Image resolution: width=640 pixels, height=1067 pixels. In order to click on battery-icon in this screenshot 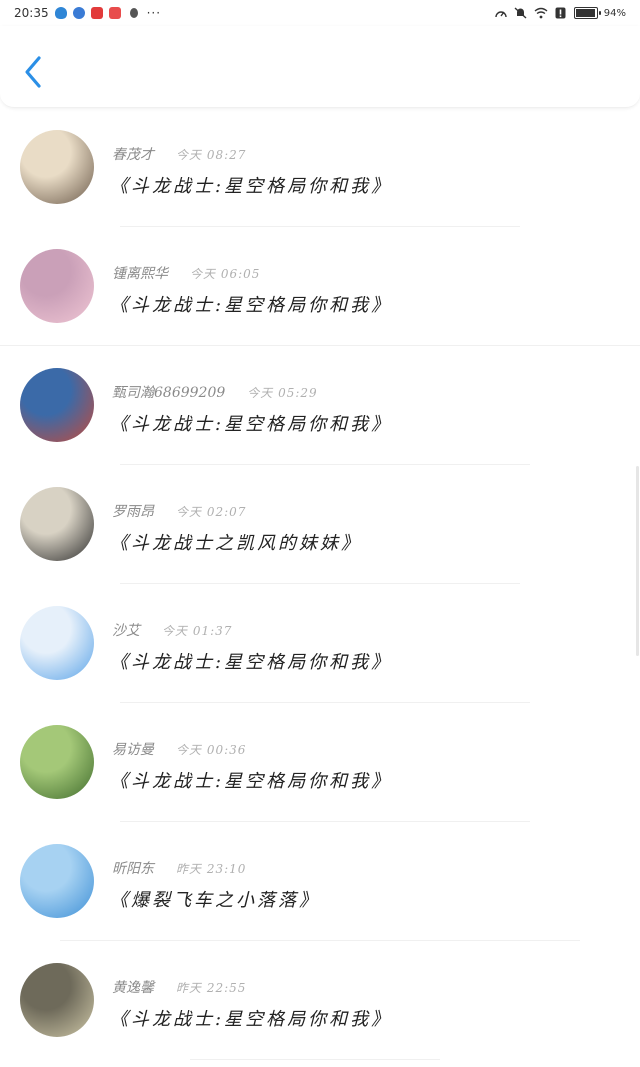, I will do `click(587, 13)`.